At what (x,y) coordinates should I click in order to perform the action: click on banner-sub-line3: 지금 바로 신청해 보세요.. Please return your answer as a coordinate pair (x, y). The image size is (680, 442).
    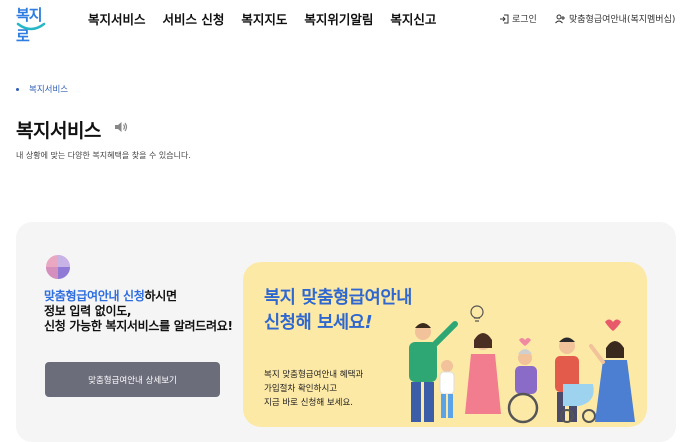
    Looking at the image, I should click on (309, 403).